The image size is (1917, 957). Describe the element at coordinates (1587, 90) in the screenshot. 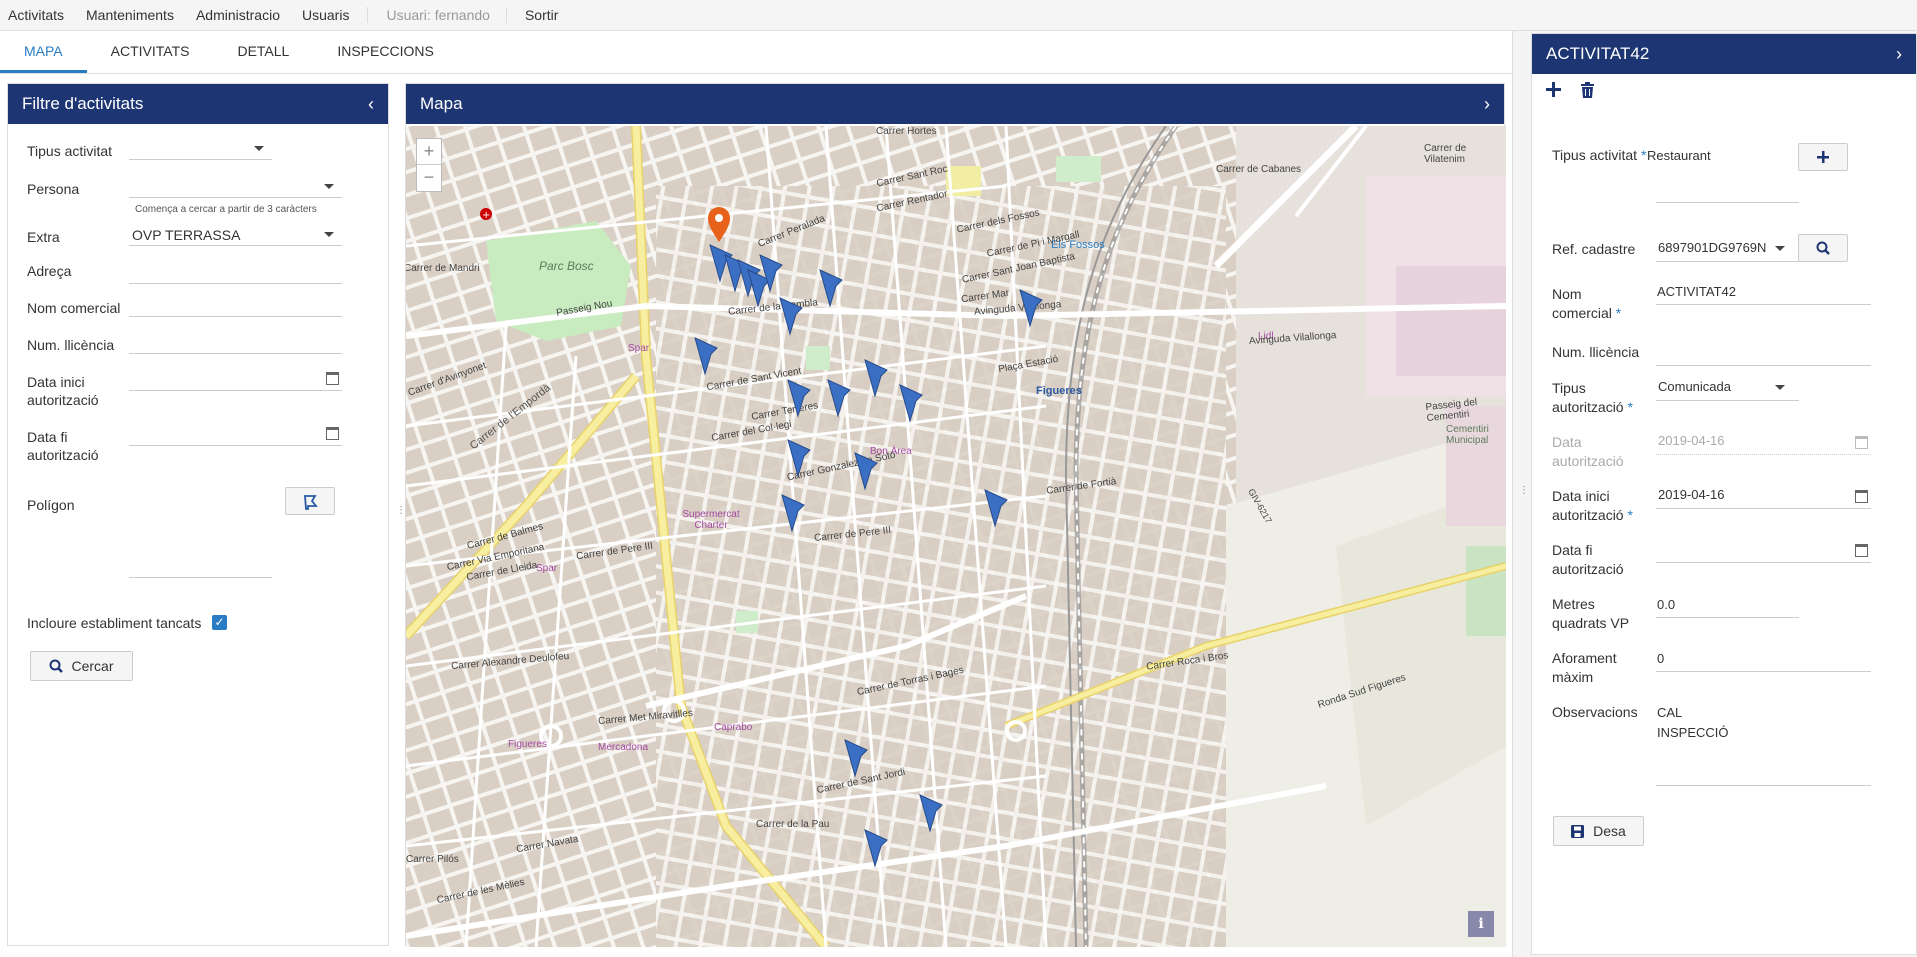

I see `trash-icon` at that location.